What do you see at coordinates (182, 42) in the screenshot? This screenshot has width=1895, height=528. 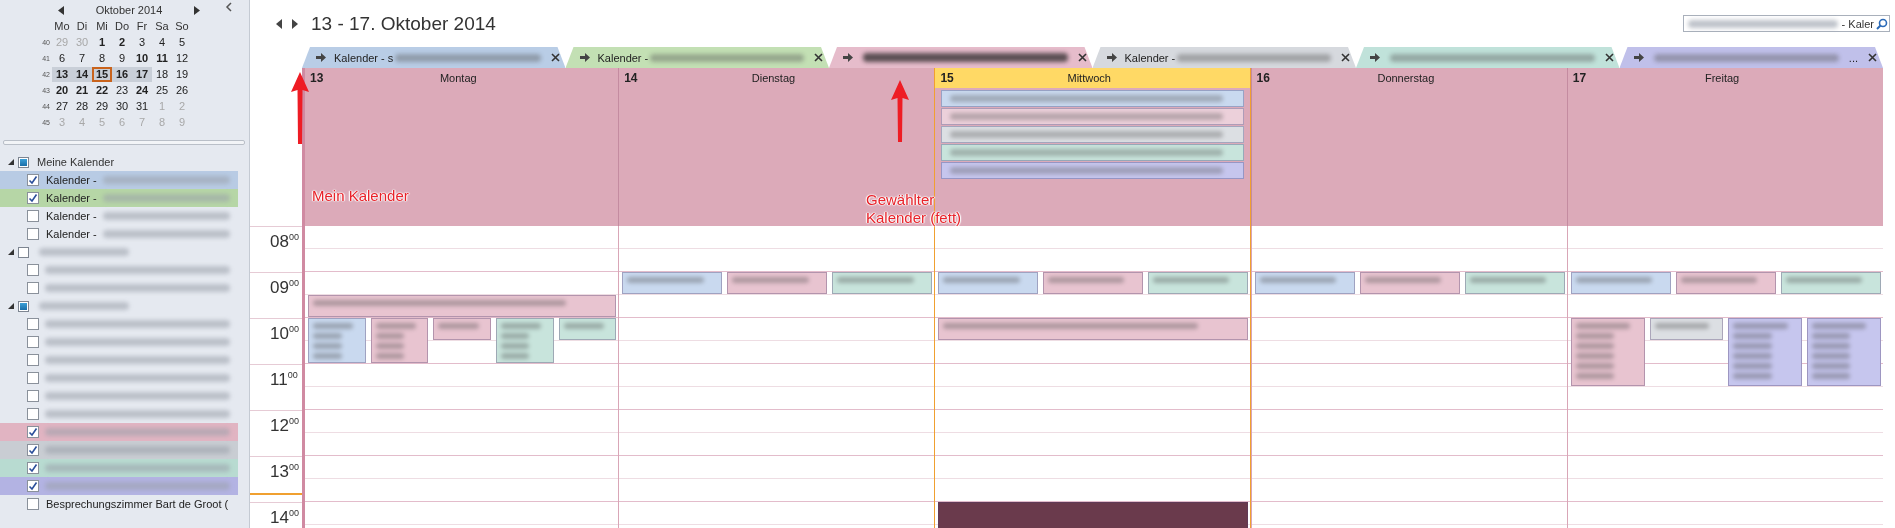 I see `date-cell: 5` at bounding box center [182, 42].